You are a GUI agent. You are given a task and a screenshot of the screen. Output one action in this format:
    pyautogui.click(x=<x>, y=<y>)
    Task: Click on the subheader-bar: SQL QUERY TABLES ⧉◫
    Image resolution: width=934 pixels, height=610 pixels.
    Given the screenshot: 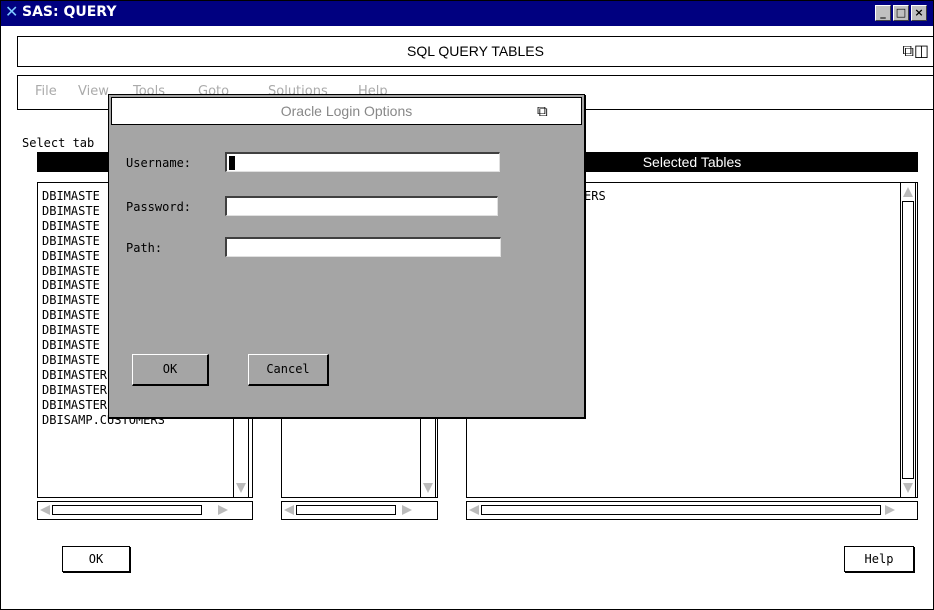 What is the action you would take?
    pyautogui.click(x=475, y=51)
    